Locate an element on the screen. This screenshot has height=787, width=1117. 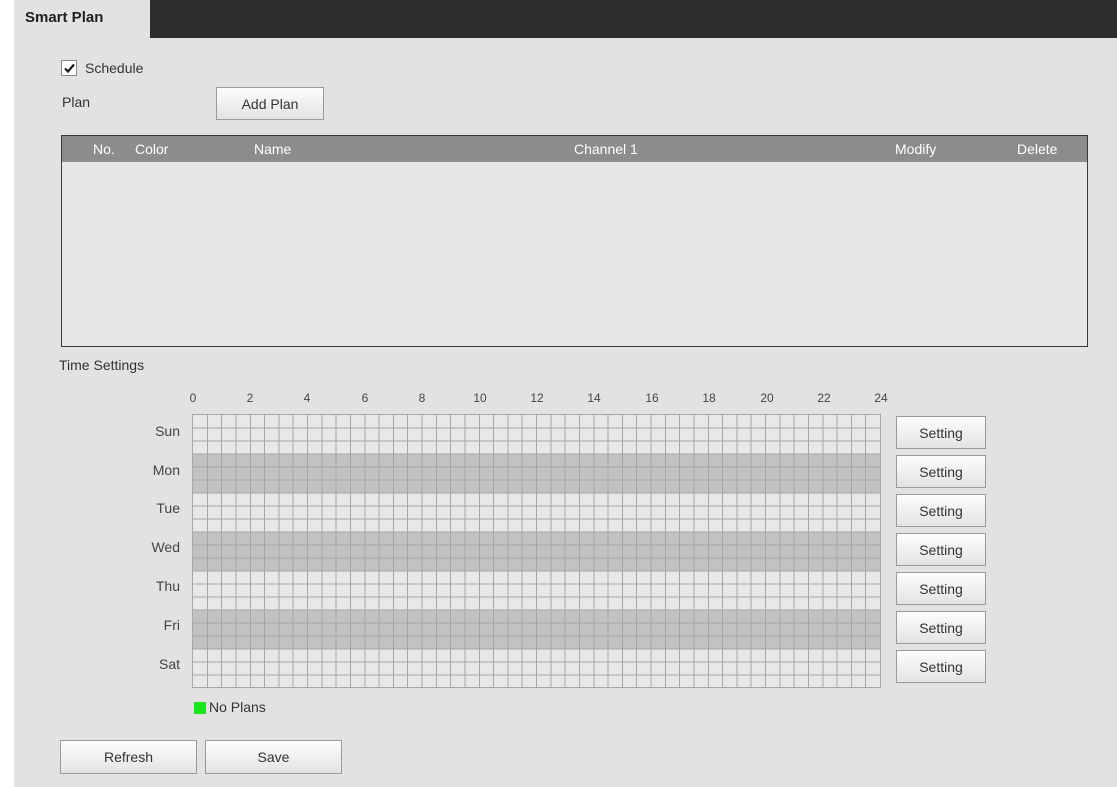
day-label-tue: Tue is located at coordinates (168, 508).